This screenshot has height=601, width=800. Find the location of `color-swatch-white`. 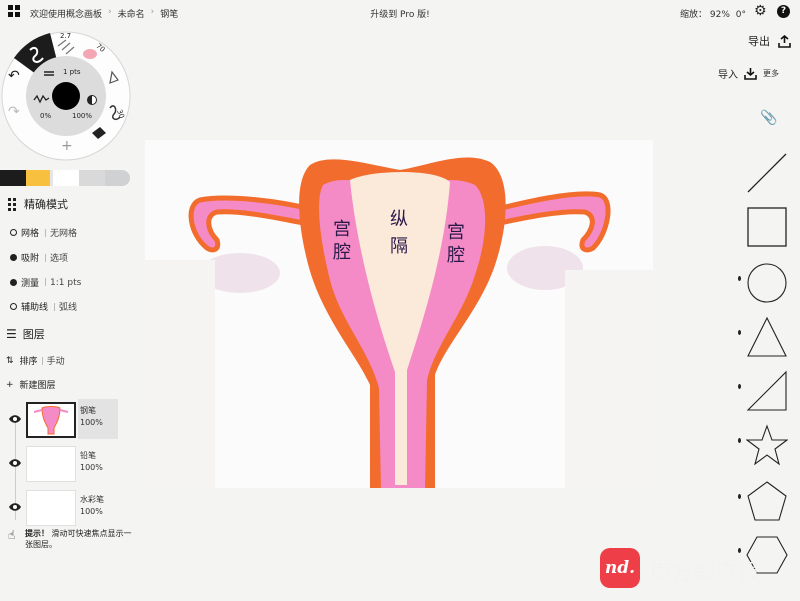

color-swatch-white is located at coordinates (66, 178).